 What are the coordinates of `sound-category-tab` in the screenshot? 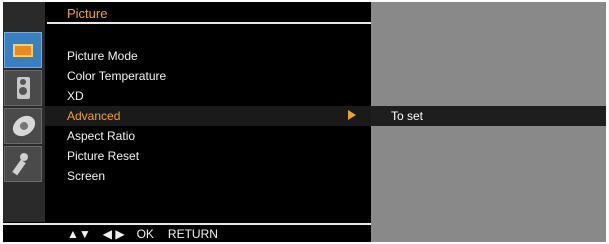 It's located at (23, 88).